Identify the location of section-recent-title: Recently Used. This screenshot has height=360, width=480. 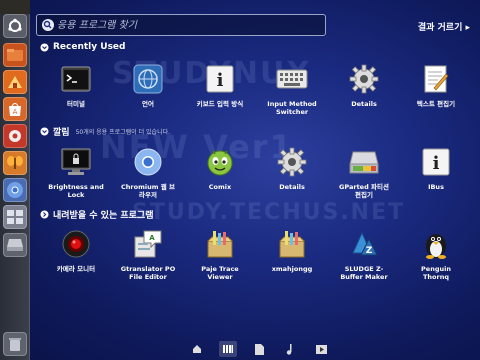
(89, 47).